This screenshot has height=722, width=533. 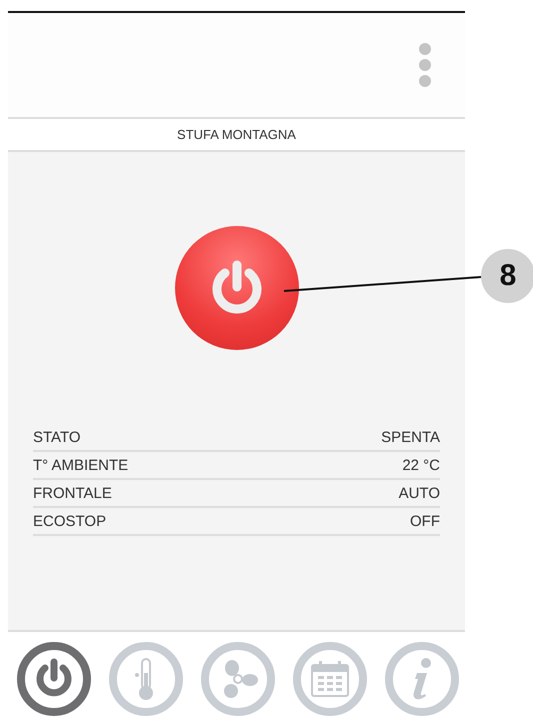 What do you see at coordinates (69, 521) in the screenshot?
I see `status-label: ECOSTOP` at bounding box center [69, 521].